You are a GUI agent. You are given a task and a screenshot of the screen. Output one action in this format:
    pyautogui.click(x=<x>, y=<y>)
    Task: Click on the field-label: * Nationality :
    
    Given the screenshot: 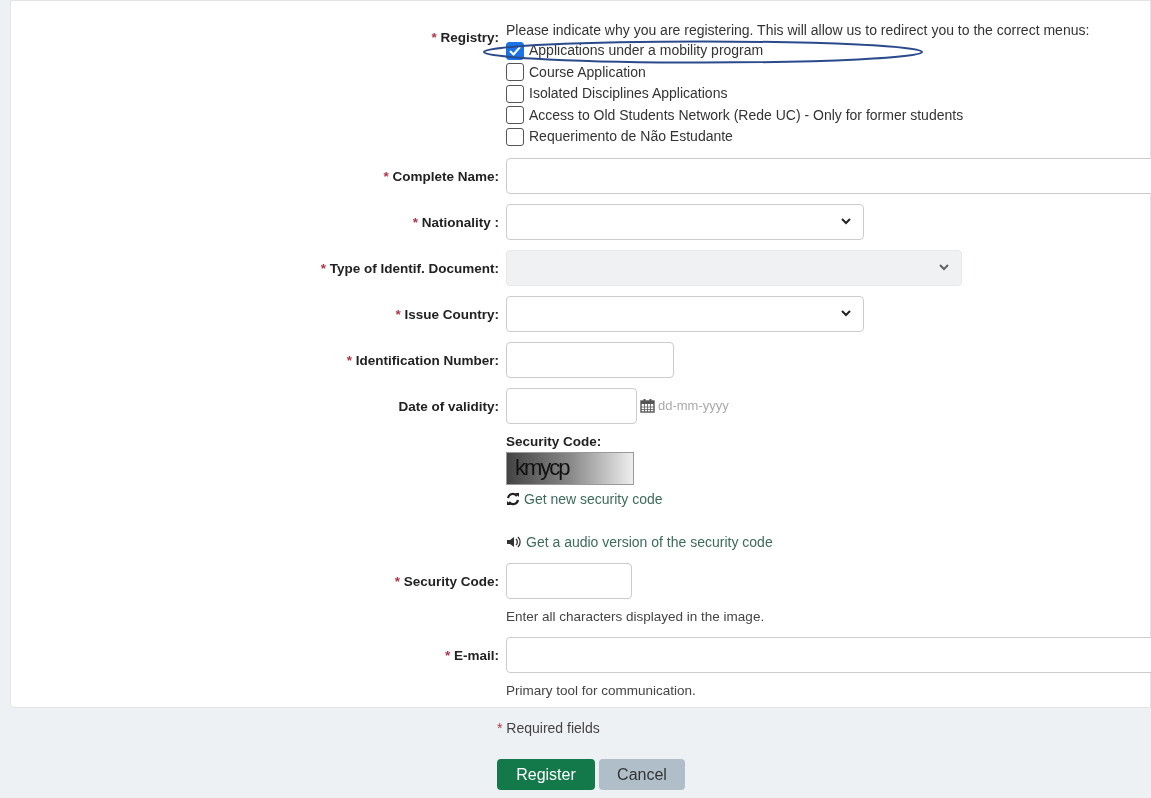 What is the action you would take?
    pyautogui.click(x=455, y=222)
    